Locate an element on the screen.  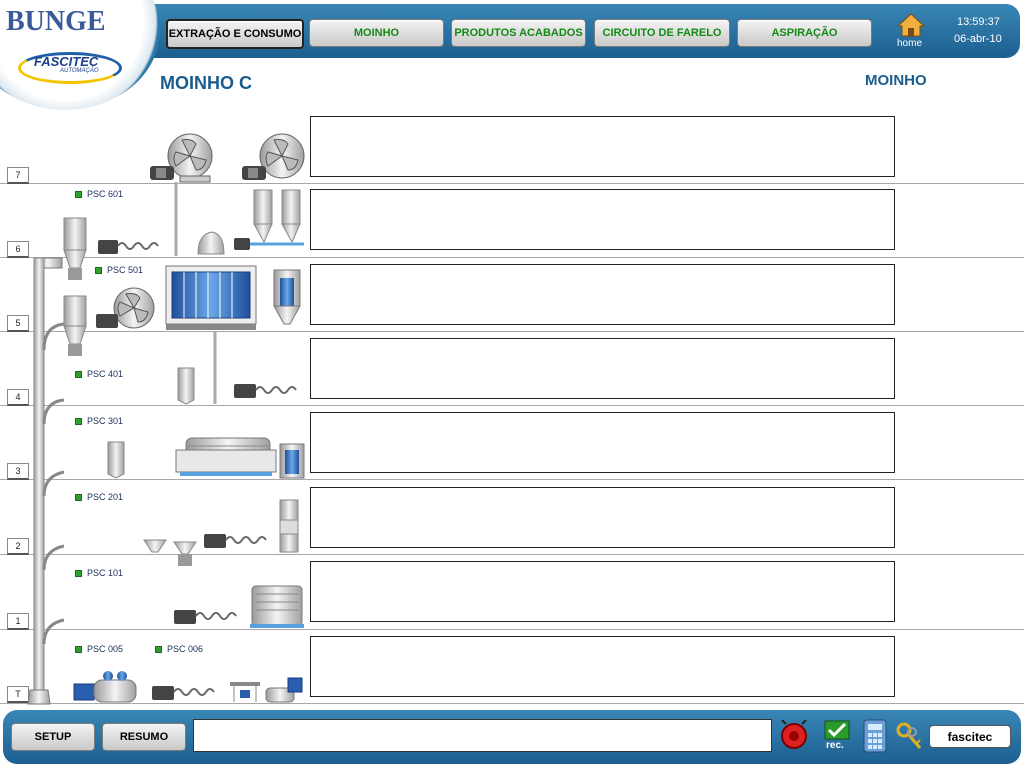
floor-2-message-box is located at coordinates (602, 517).